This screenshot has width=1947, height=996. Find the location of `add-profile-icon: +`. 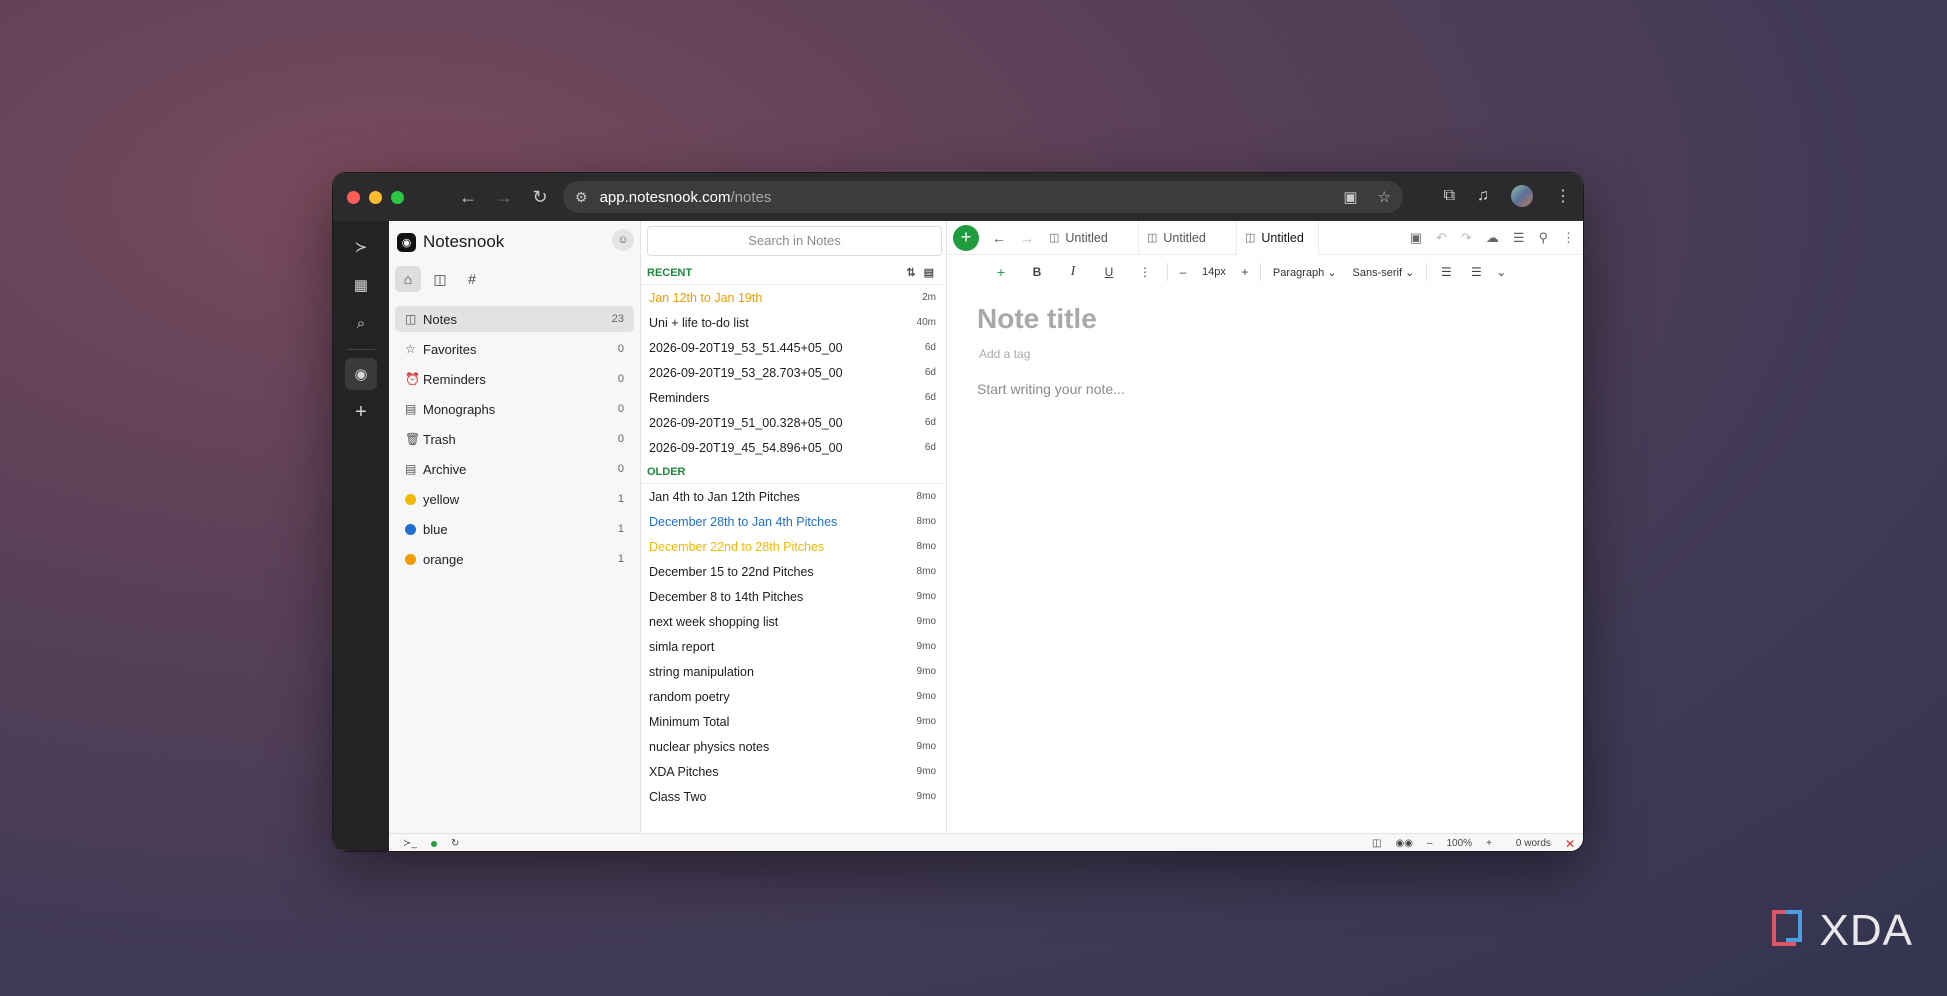

add-profile-icon: + is located at coordinates (361, 412).